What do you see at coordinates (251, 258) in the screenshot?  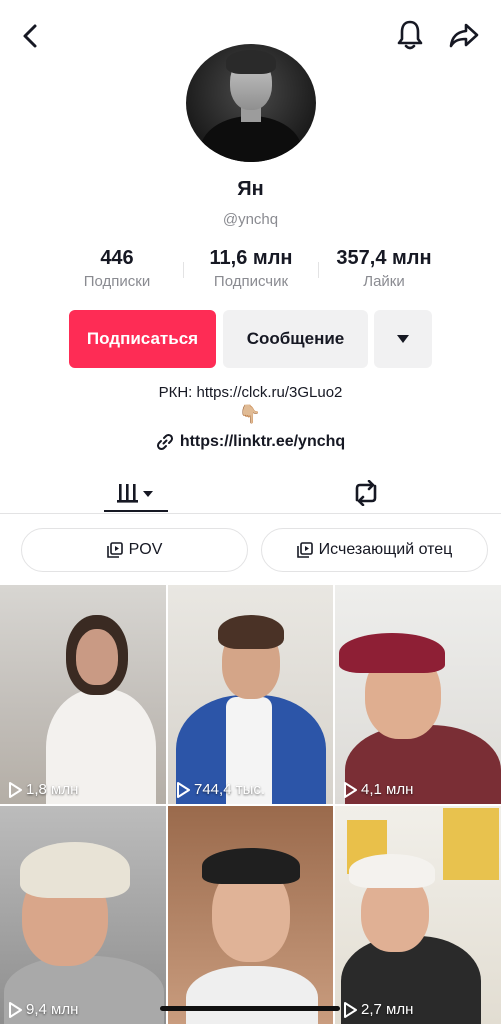 I see `stat-followers-value: 11,6 млн` at bounding box center [251, 258].